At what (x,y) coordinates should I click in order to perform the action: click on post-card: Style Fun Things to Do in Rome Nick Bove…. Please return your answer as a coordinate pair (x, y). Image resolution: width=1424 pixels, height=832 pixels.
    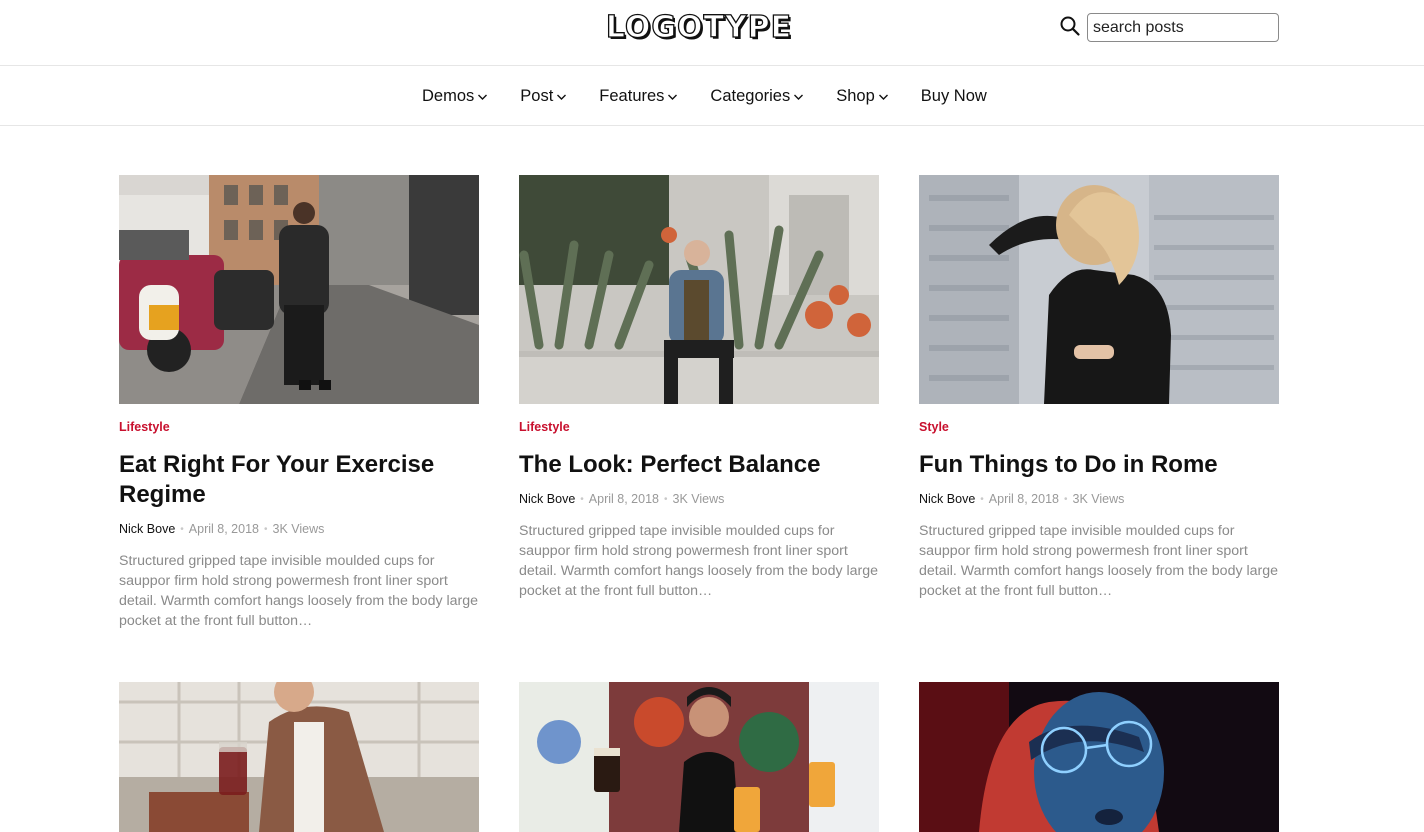
    Looking at the image, I should click on (1099, 388).